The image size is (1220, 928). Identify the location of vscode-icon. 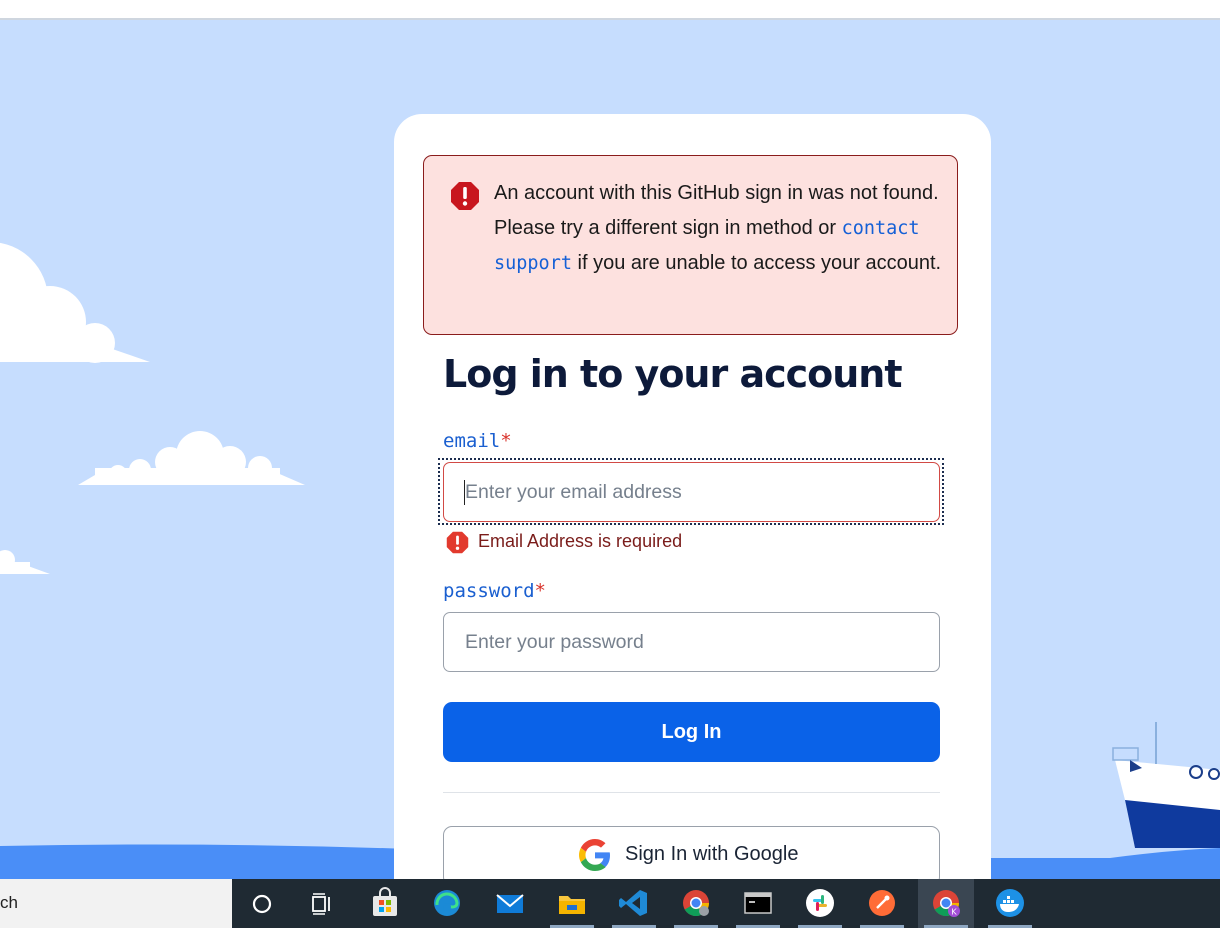
(634, 903).